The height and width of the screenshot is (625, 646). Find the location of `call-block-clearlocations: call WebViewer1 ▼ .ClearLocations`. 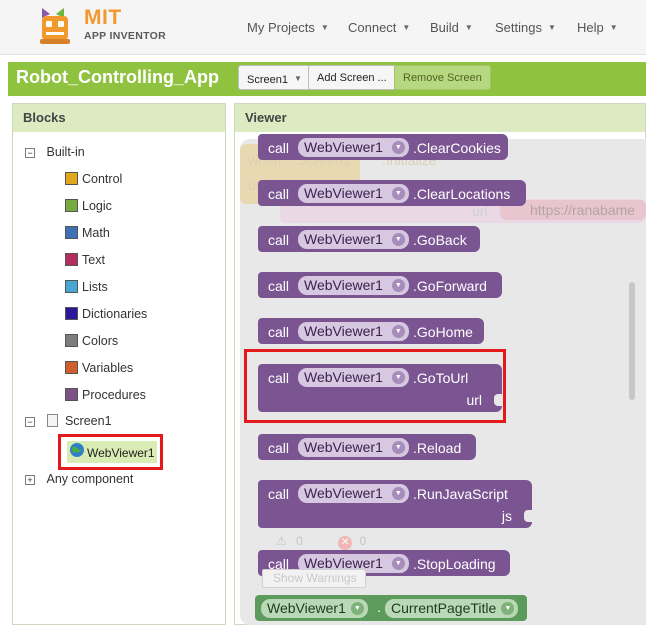

call-block-clearlocations: call WebViewer1 ▼ .ClearLocations is located at coordinates (392, 193).